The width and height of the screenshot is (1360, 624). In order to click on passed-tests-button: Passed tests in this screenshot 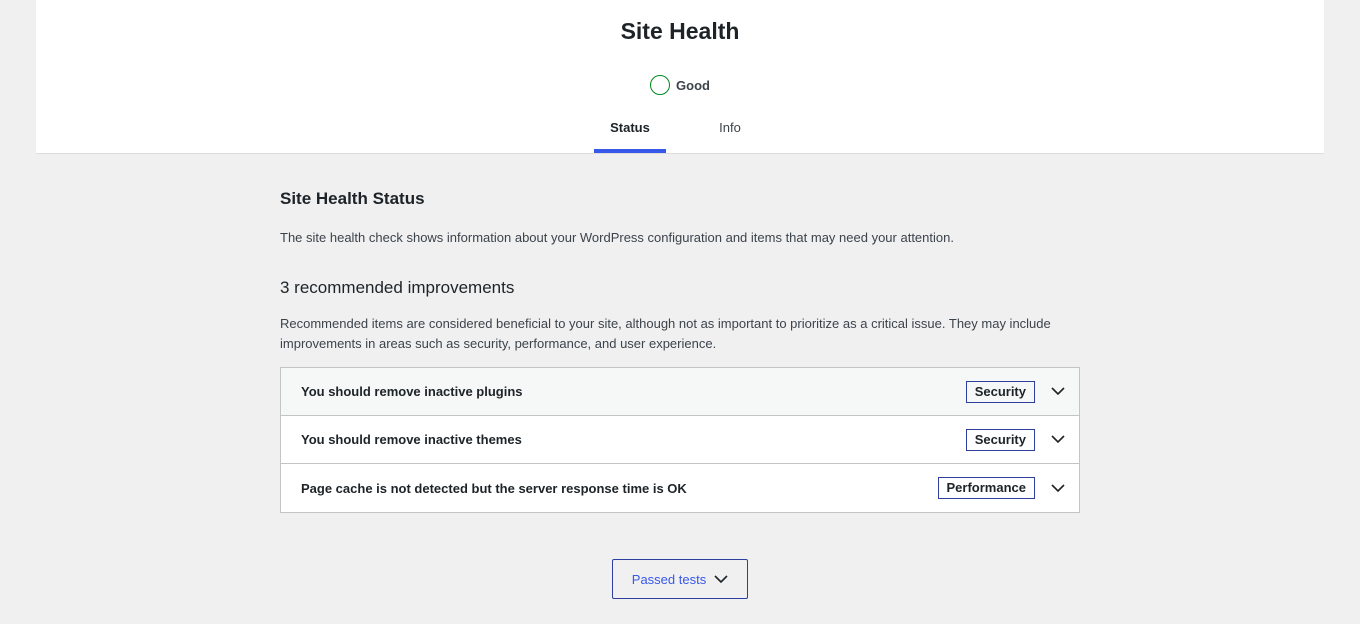, I will do `click(680, 579)`.